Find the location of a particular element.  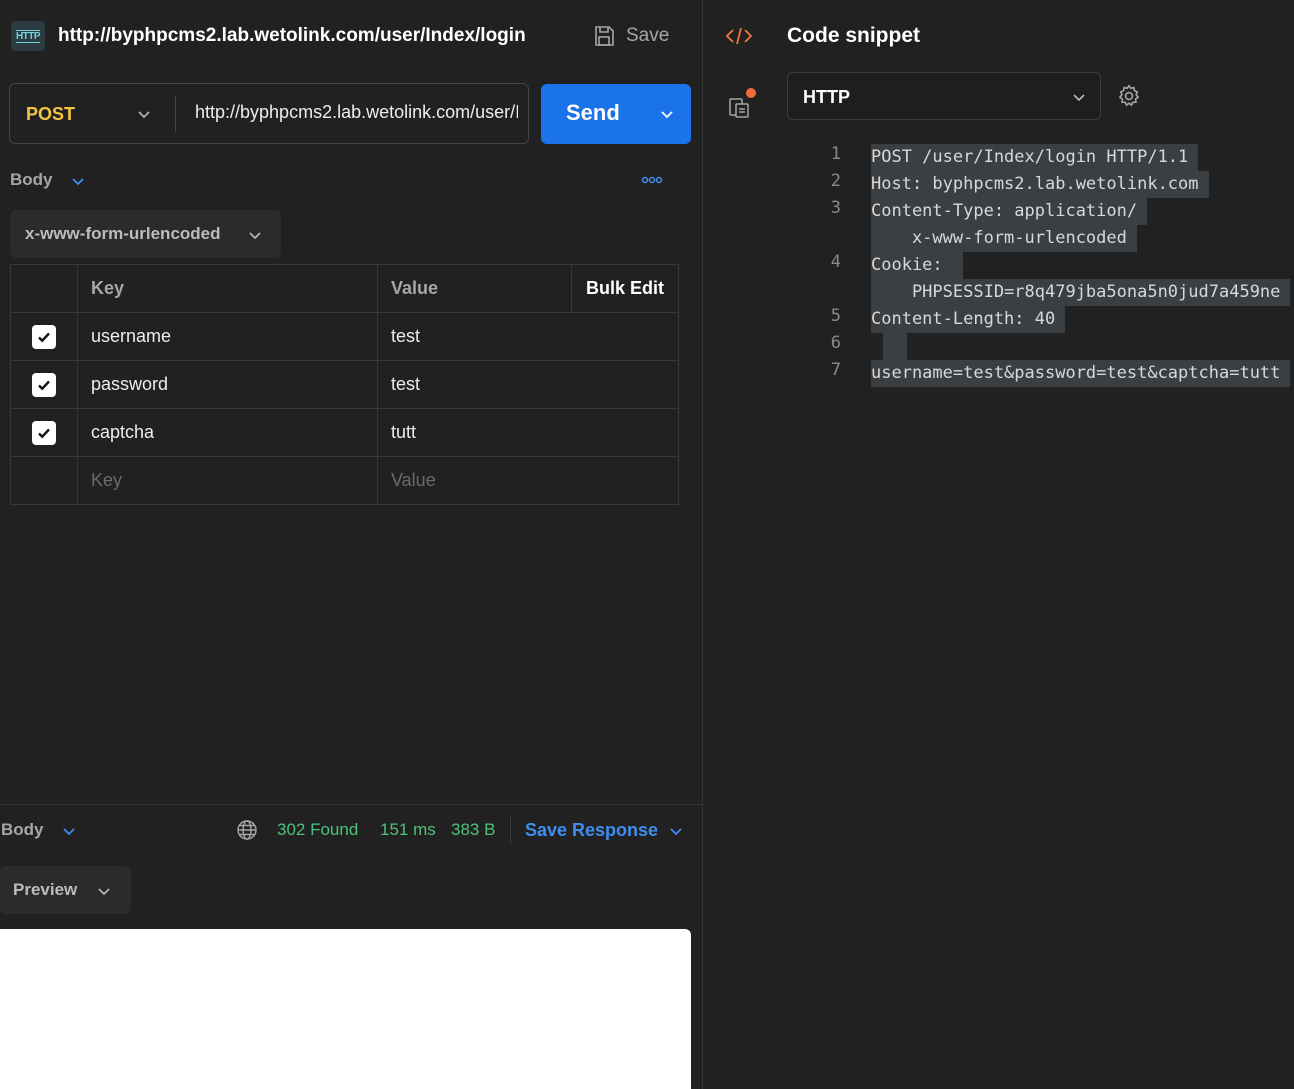

save-icon is located at coordinates (604, 36).